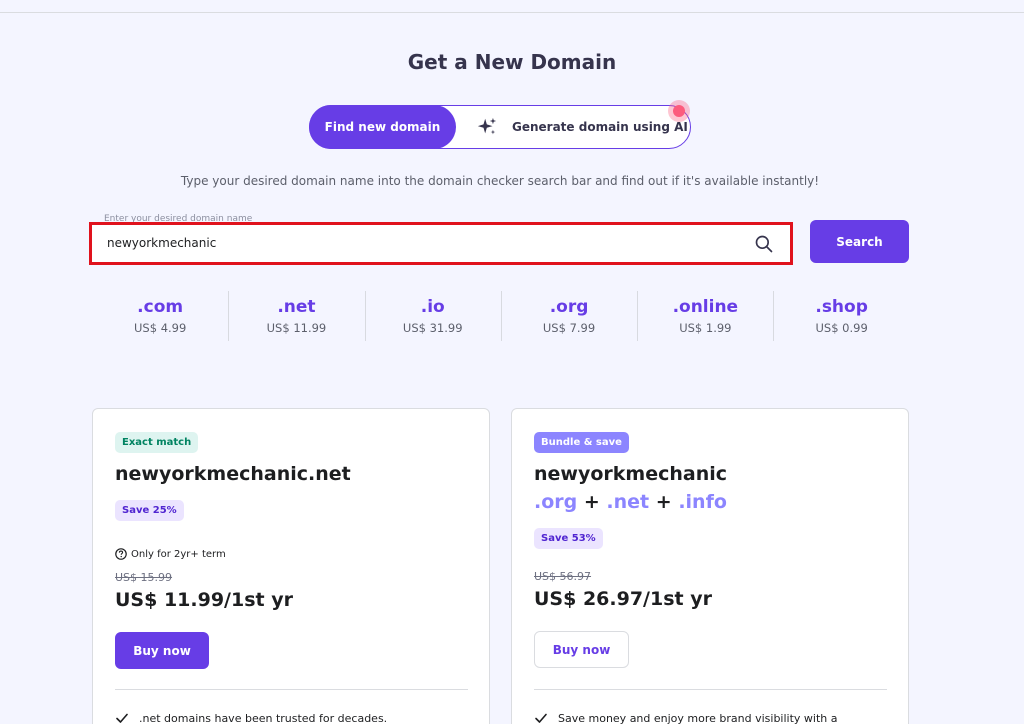 This screenshot has height=724, width=1024. I want to click on domain-search-input: newyorkmechanic, so click(441, 243).